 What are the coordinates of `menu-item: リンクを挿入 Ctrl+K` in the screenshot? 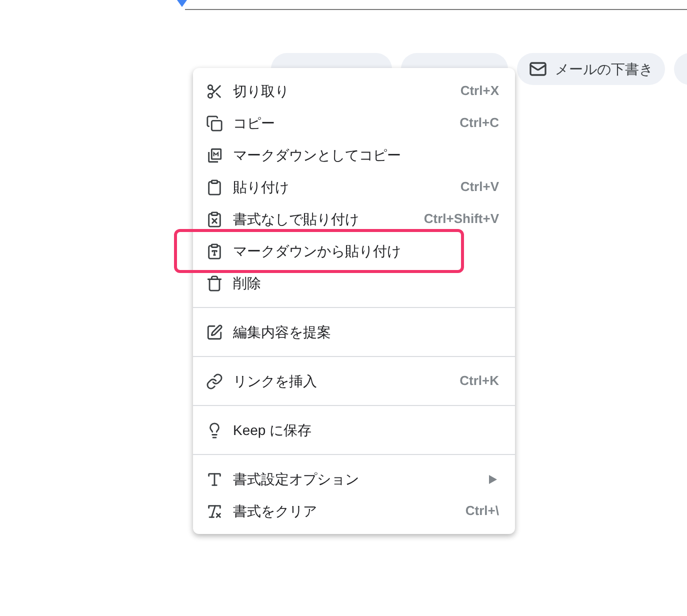 It's located at (354, 381).